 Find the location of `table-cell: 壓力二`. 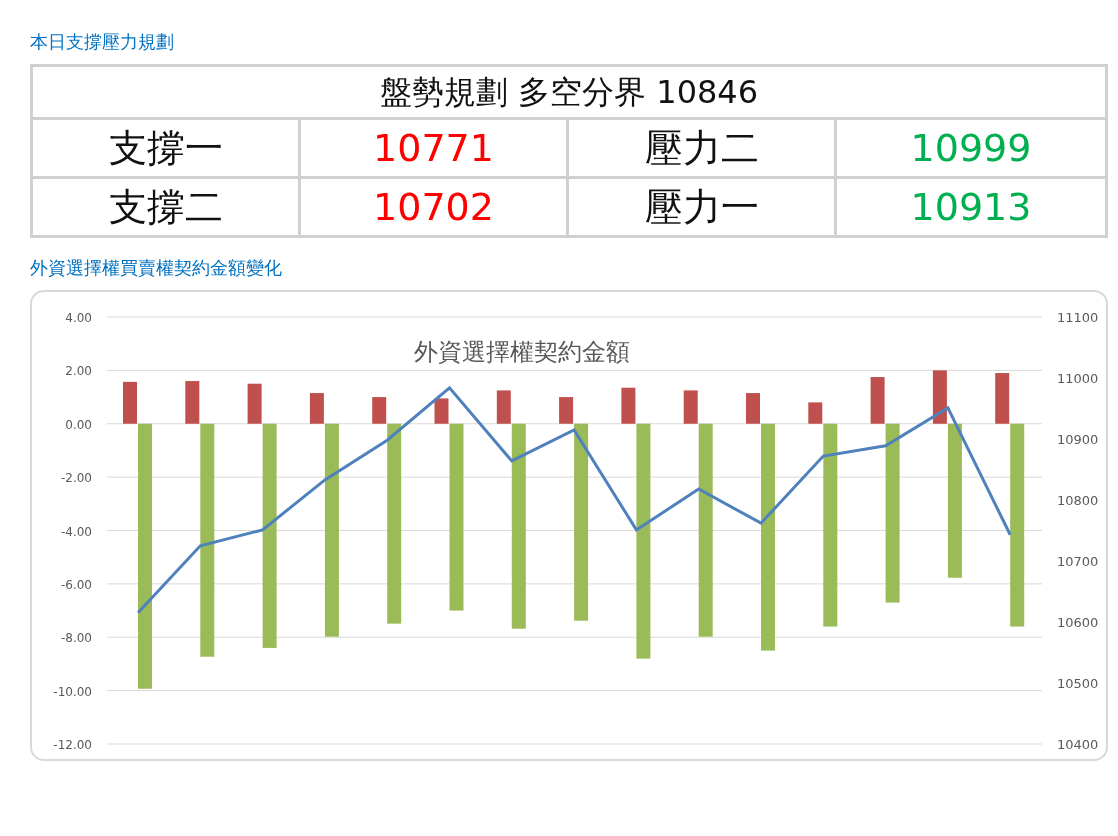

table-cell: 壓力二 is located at coordinates (703, 149).